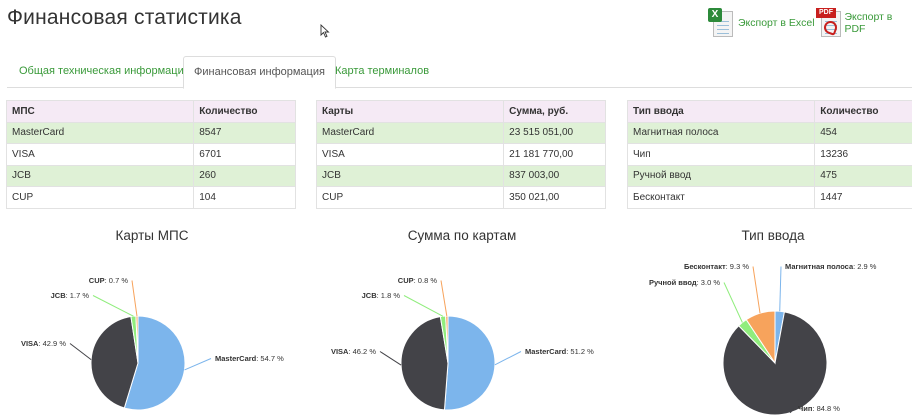 Image resolution: width=912 pixels, height=417 pixels. What do you see at coordinates (721, 132) in the screenshot?
I see `table-cell: Магнитная полоса` at bounding box center [721, 132].